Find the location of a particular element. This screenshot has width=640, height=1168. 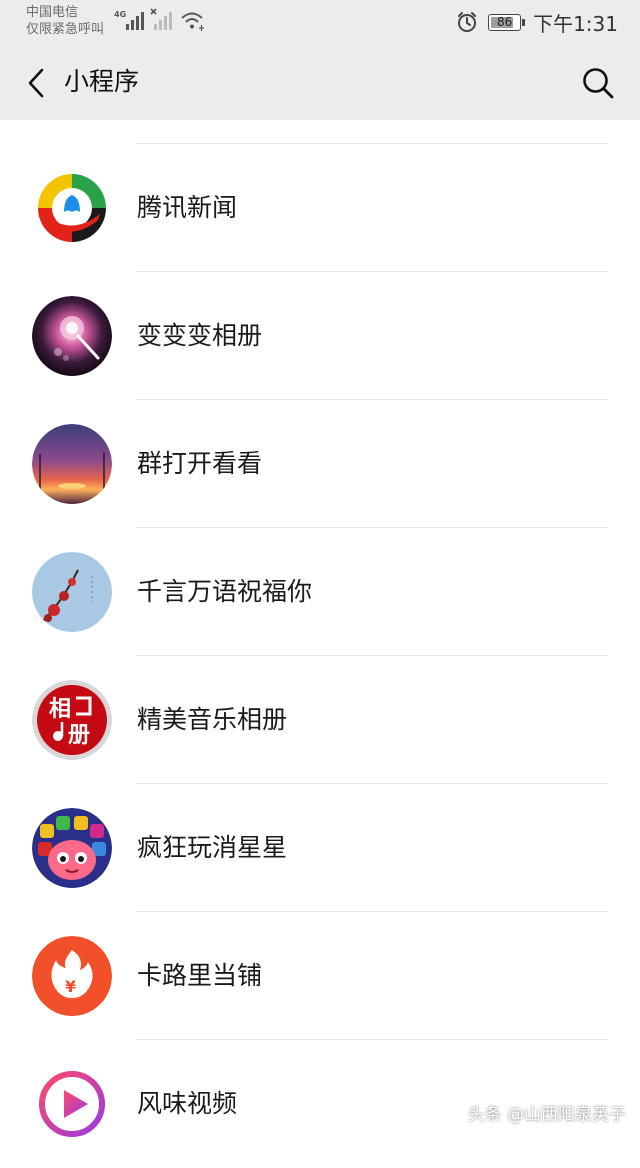

search-icon is located at coordinates (598, 83).